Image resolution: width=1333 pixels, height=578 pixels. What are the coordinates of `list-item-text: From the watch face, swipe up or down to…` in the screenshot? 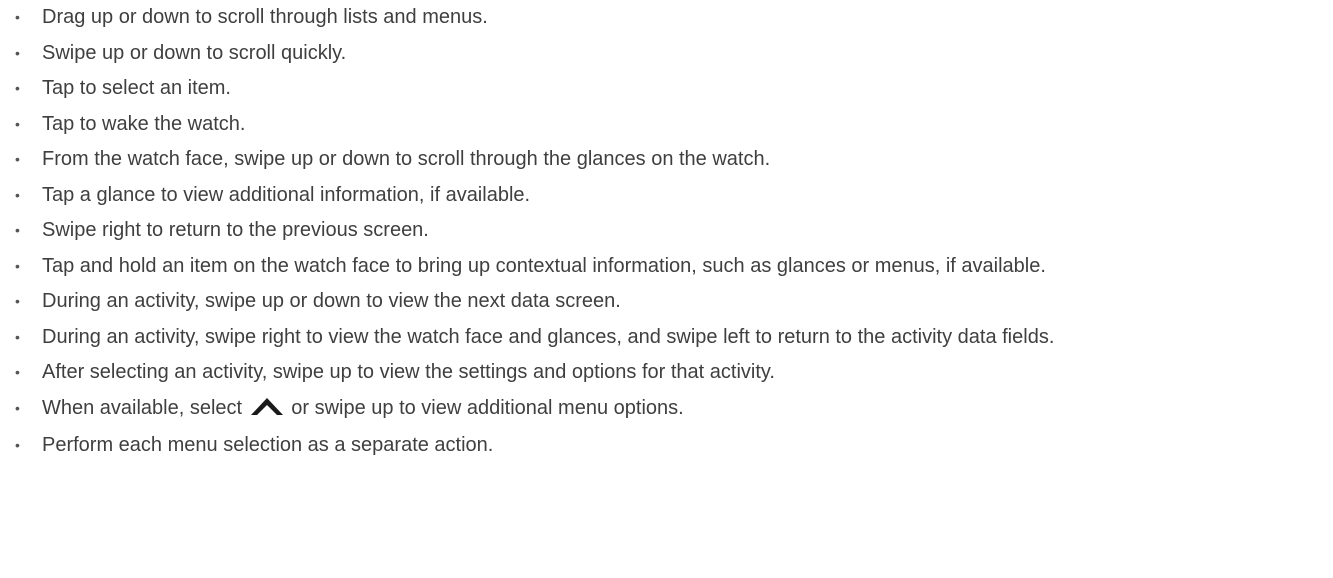 It's located at (406, 159).